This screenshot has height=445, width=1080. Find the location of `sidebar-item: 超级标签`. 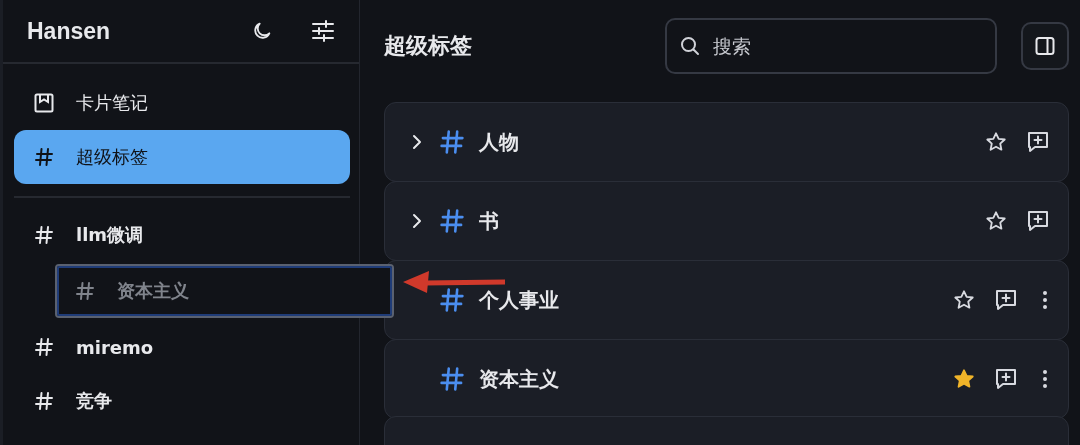

sidebar-item: 超级标签 is located at coordinates (182, 157).